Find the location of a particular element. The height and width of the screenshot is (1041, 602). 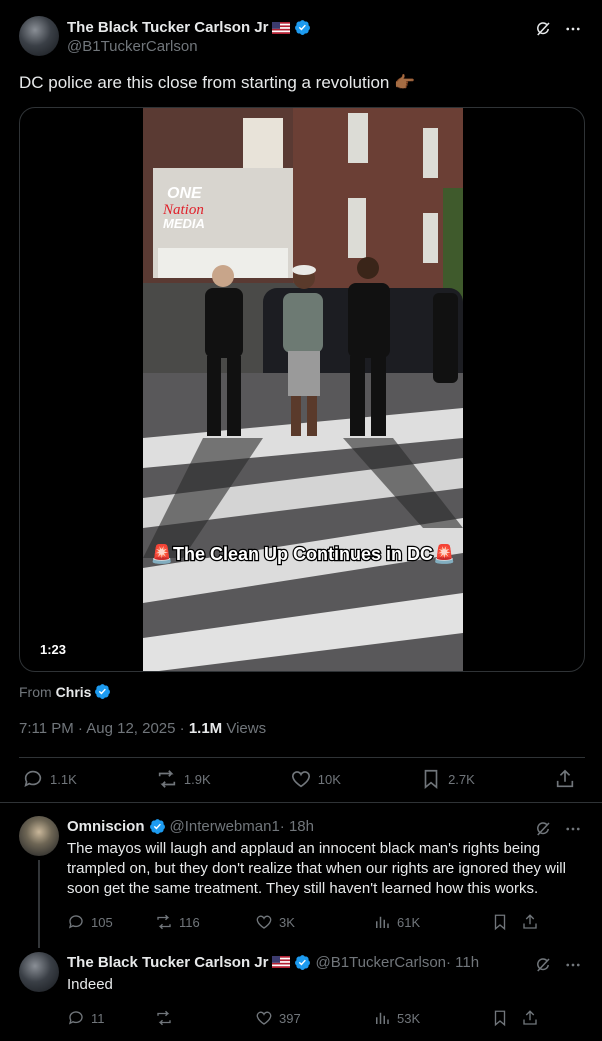

like-count: 397 is located at coordinates (290, 1018).